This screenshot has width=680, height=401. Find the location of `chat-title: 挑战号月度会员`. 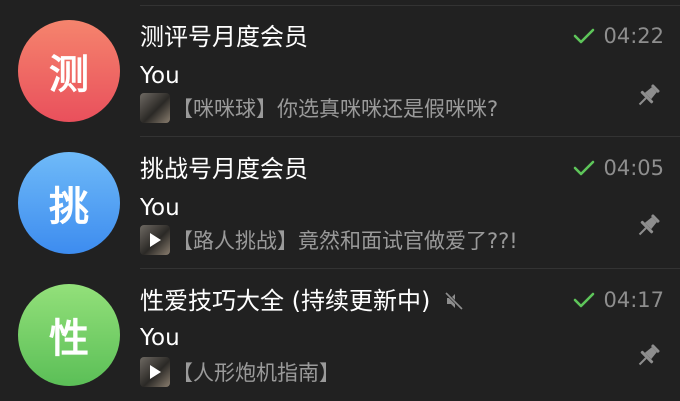

chat-title: 挑战号月度会员 is located at coordinates (224, 169).